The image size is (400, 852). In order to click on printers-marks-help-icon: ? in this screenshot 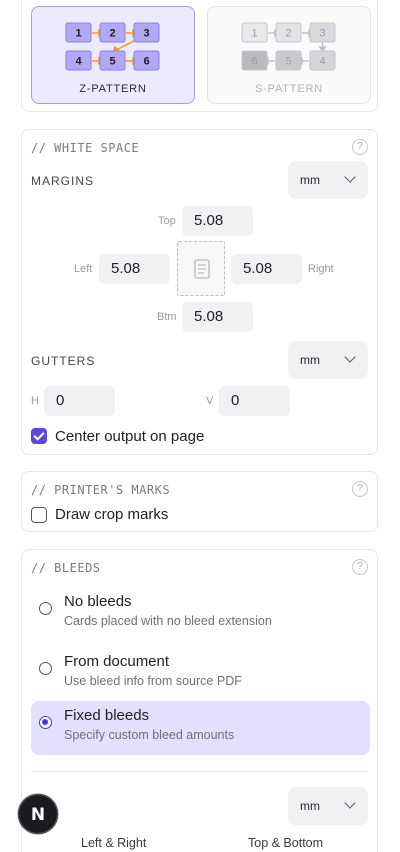, I will do `click(360, 489)`.